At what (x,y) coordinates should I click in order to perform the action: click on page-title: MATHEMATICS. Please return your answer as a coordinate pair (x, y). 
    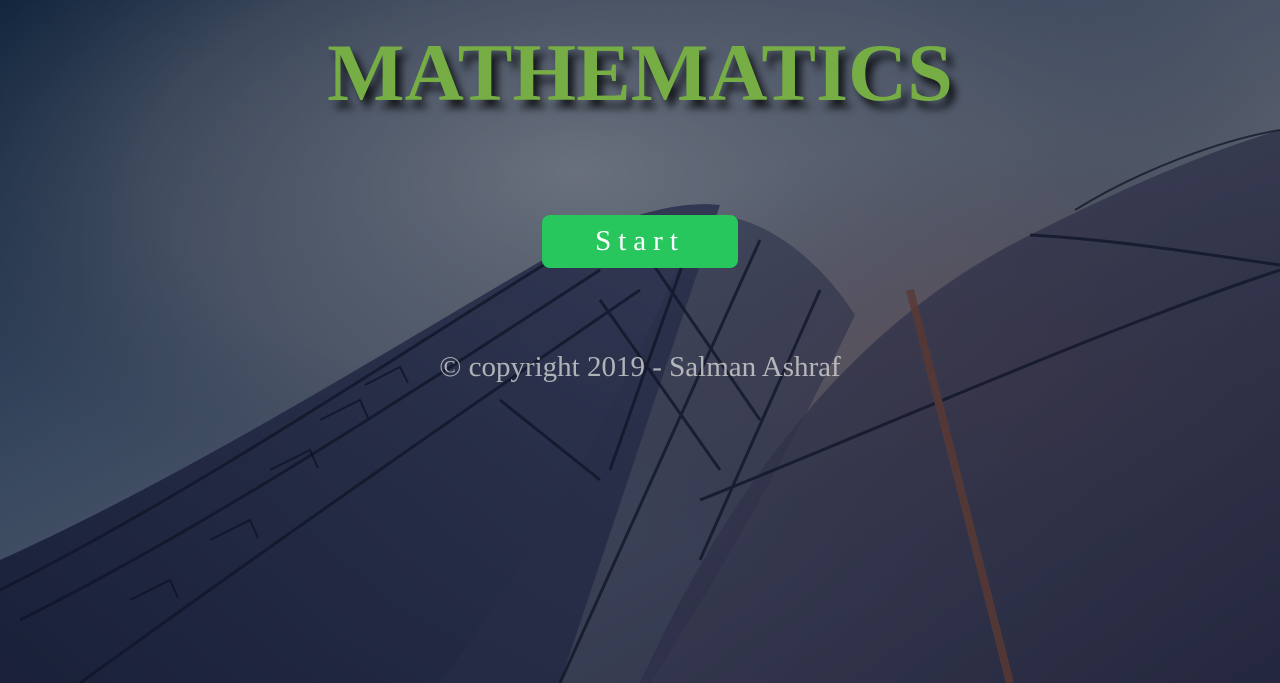
    Looking at the image, I should click on (640, 72).